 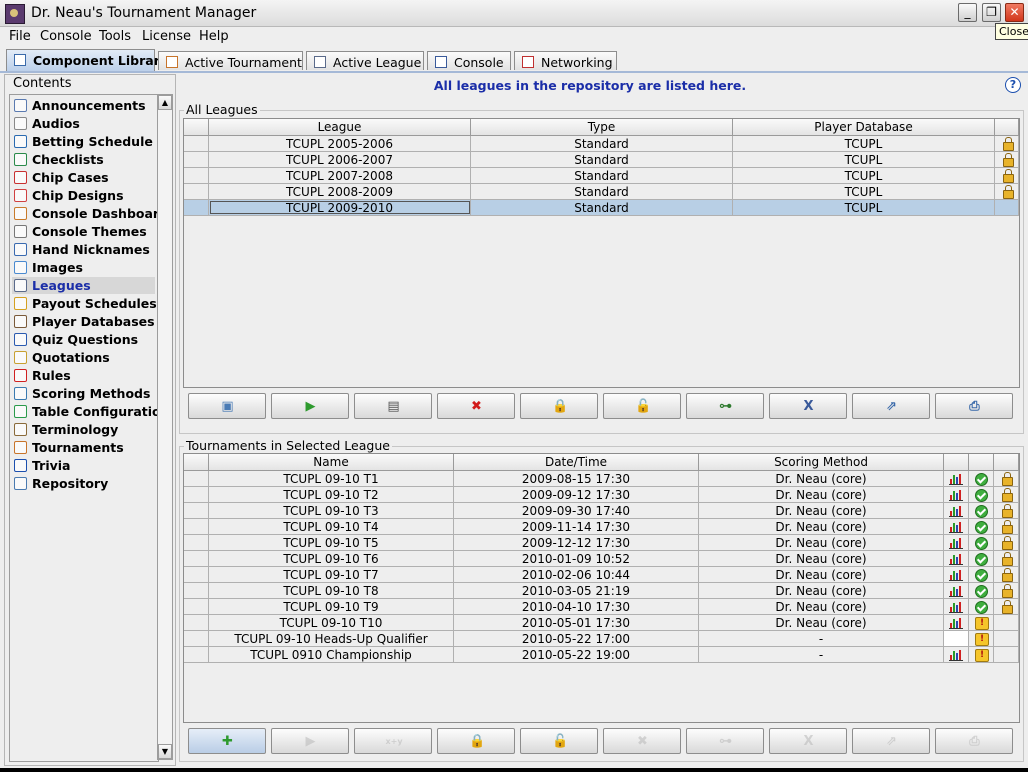 I want to click on sidebar-item-chip-cases: Chip Cases, so click(x=83, y=177).